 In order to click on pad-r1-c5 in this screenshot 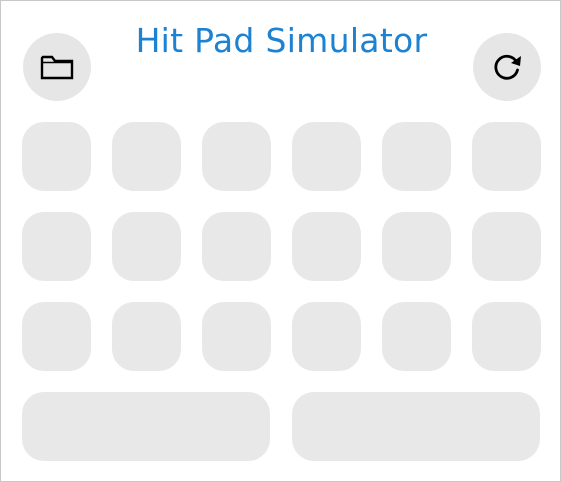, I will do `click(416, 156)`.